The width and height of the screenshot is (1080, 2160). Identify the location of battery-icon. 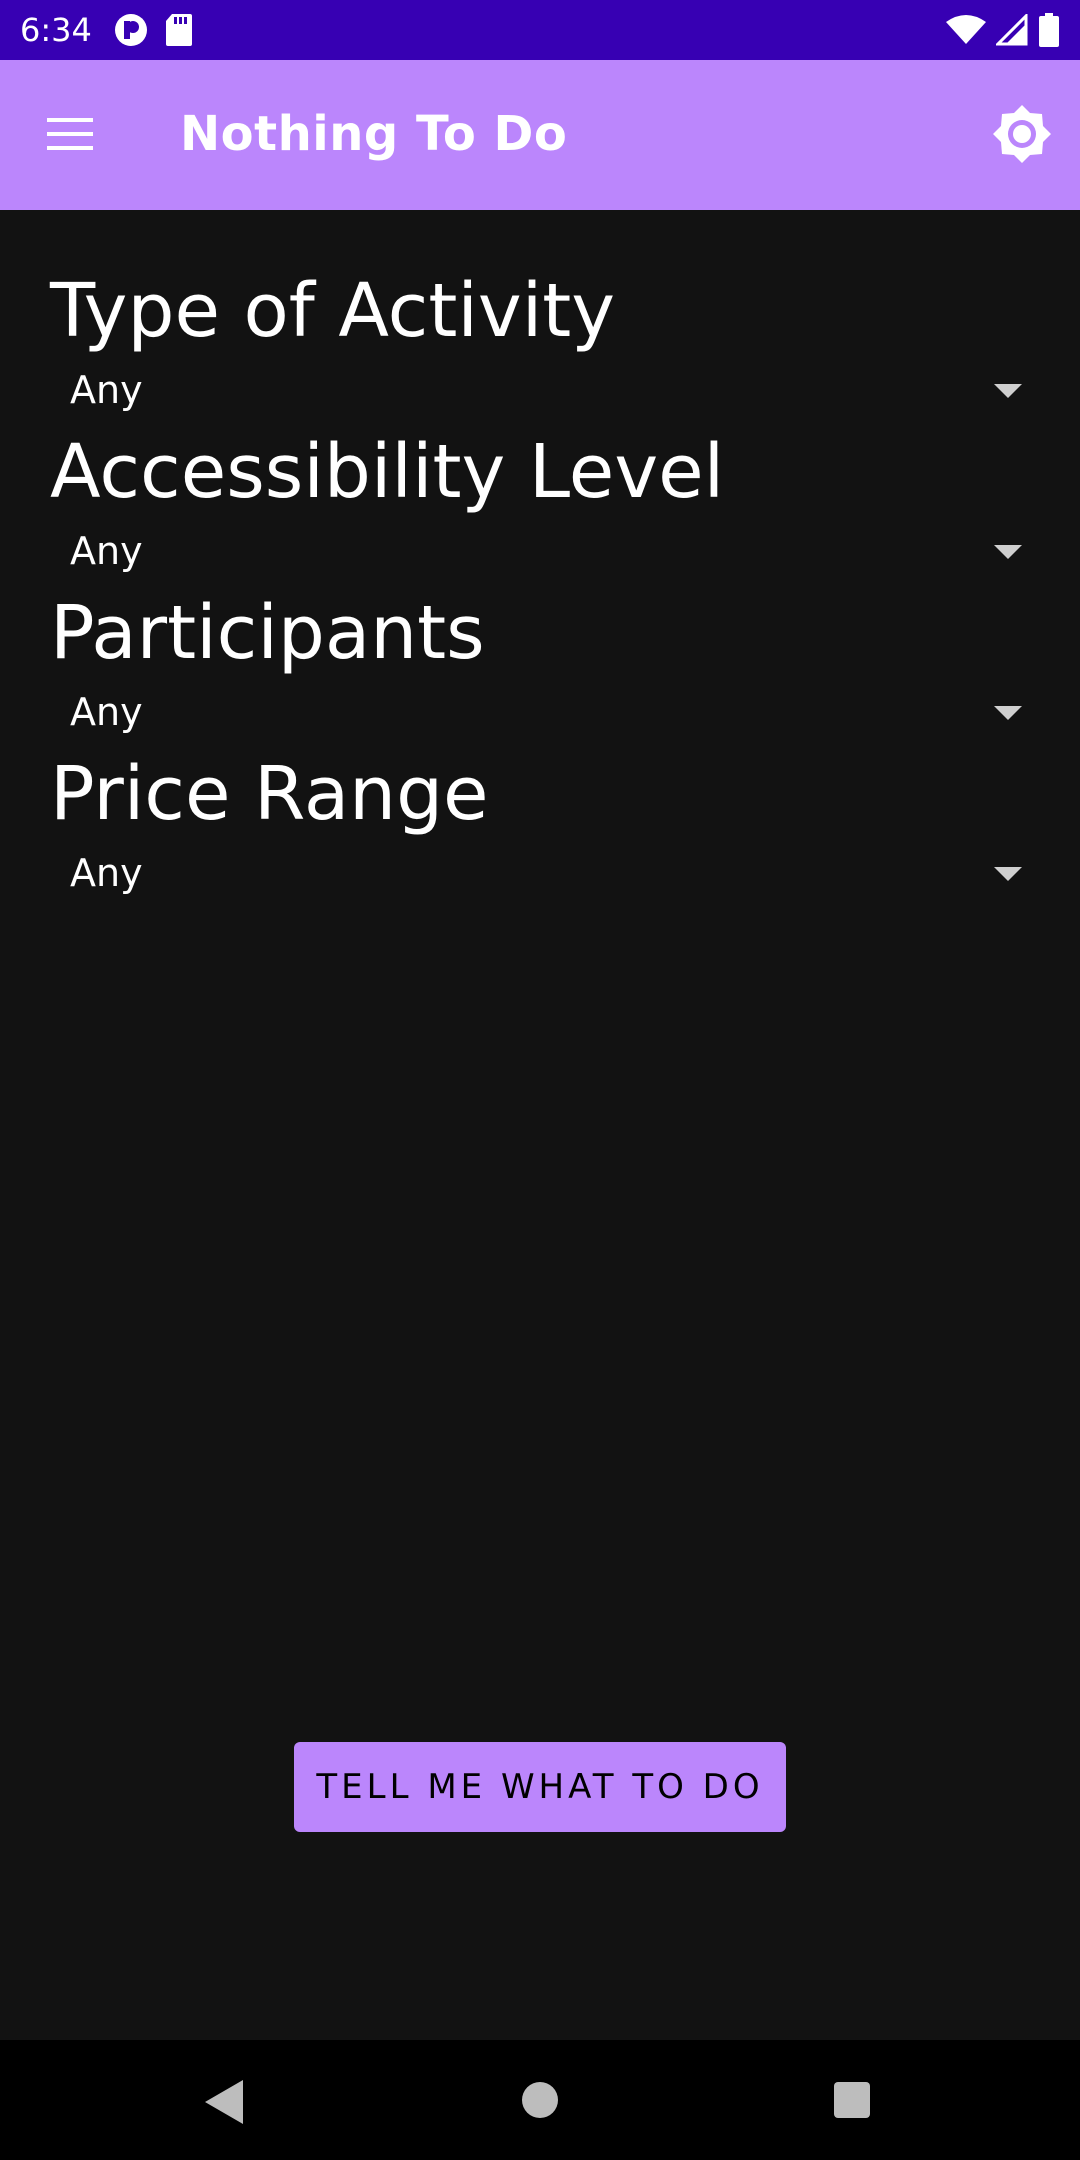
(1049, 30).